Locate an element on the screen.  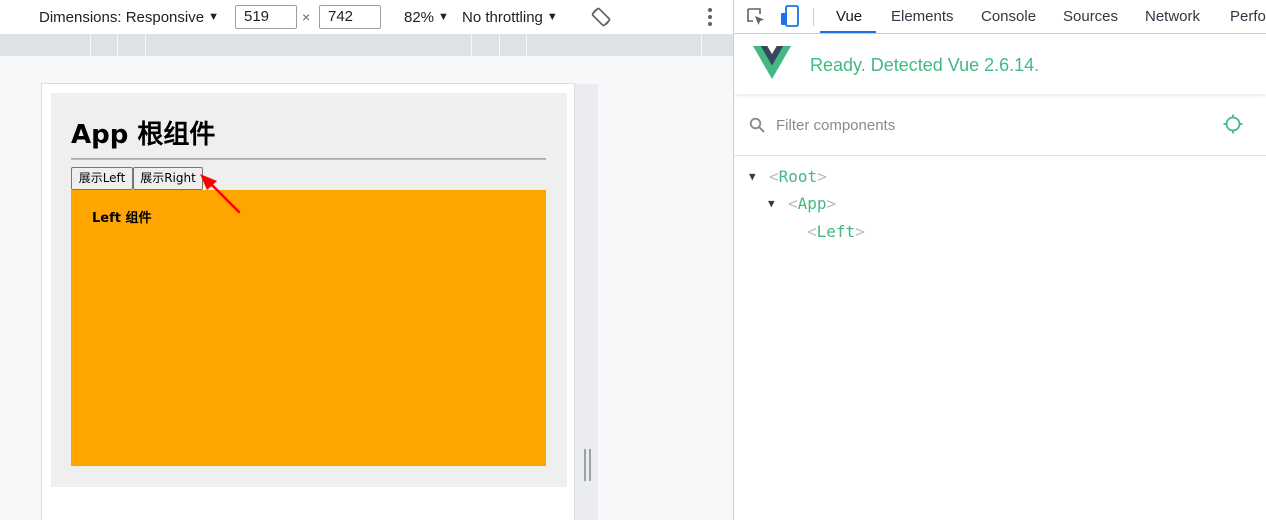
left-component-title: Left 组件 is located at coordinates (122, 218).